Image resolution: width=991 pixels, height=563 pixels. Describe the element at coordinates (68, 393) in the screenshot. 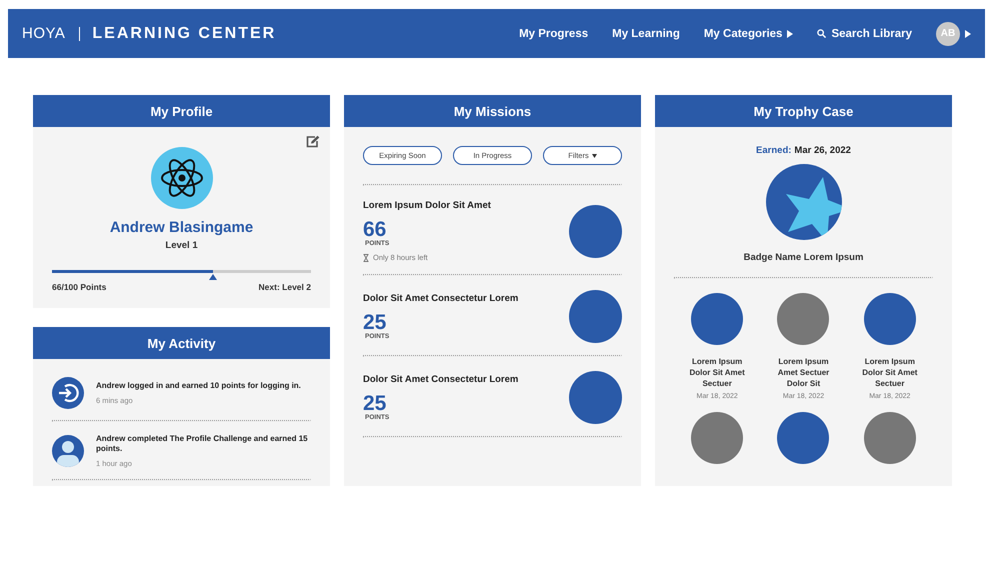

I see `login-icon` at that location.